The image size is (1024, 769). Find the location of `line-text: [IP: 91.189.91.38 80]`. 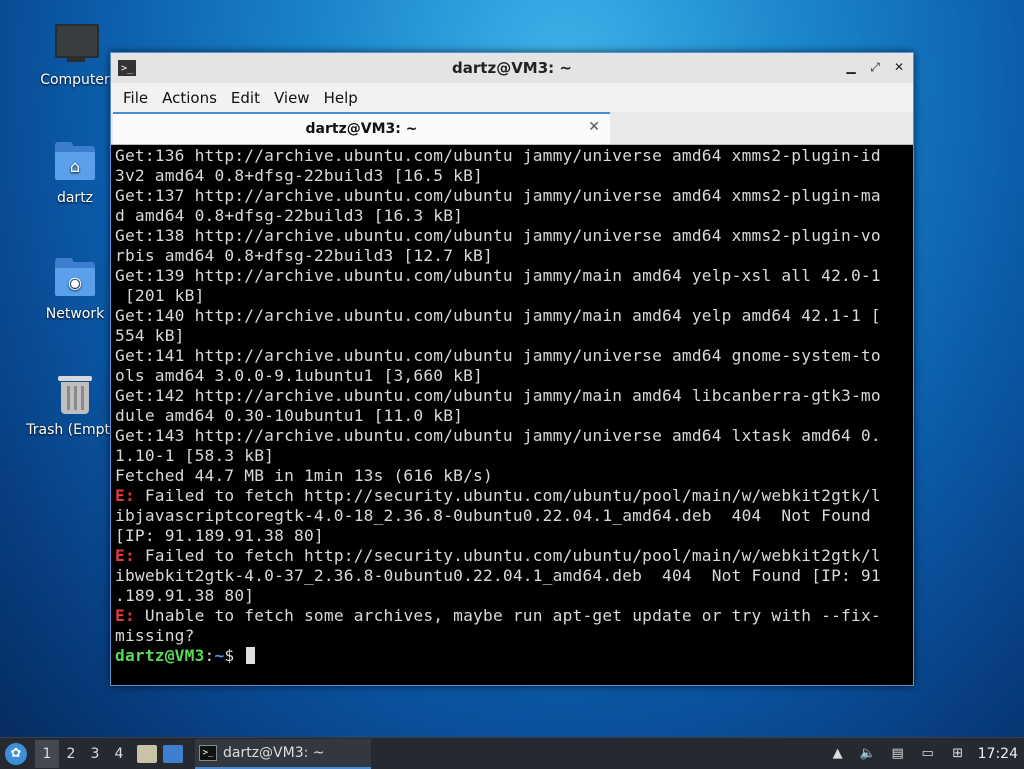

line-text: [IP: 91.189.91.38 80] is located at coordinates (219, 535).